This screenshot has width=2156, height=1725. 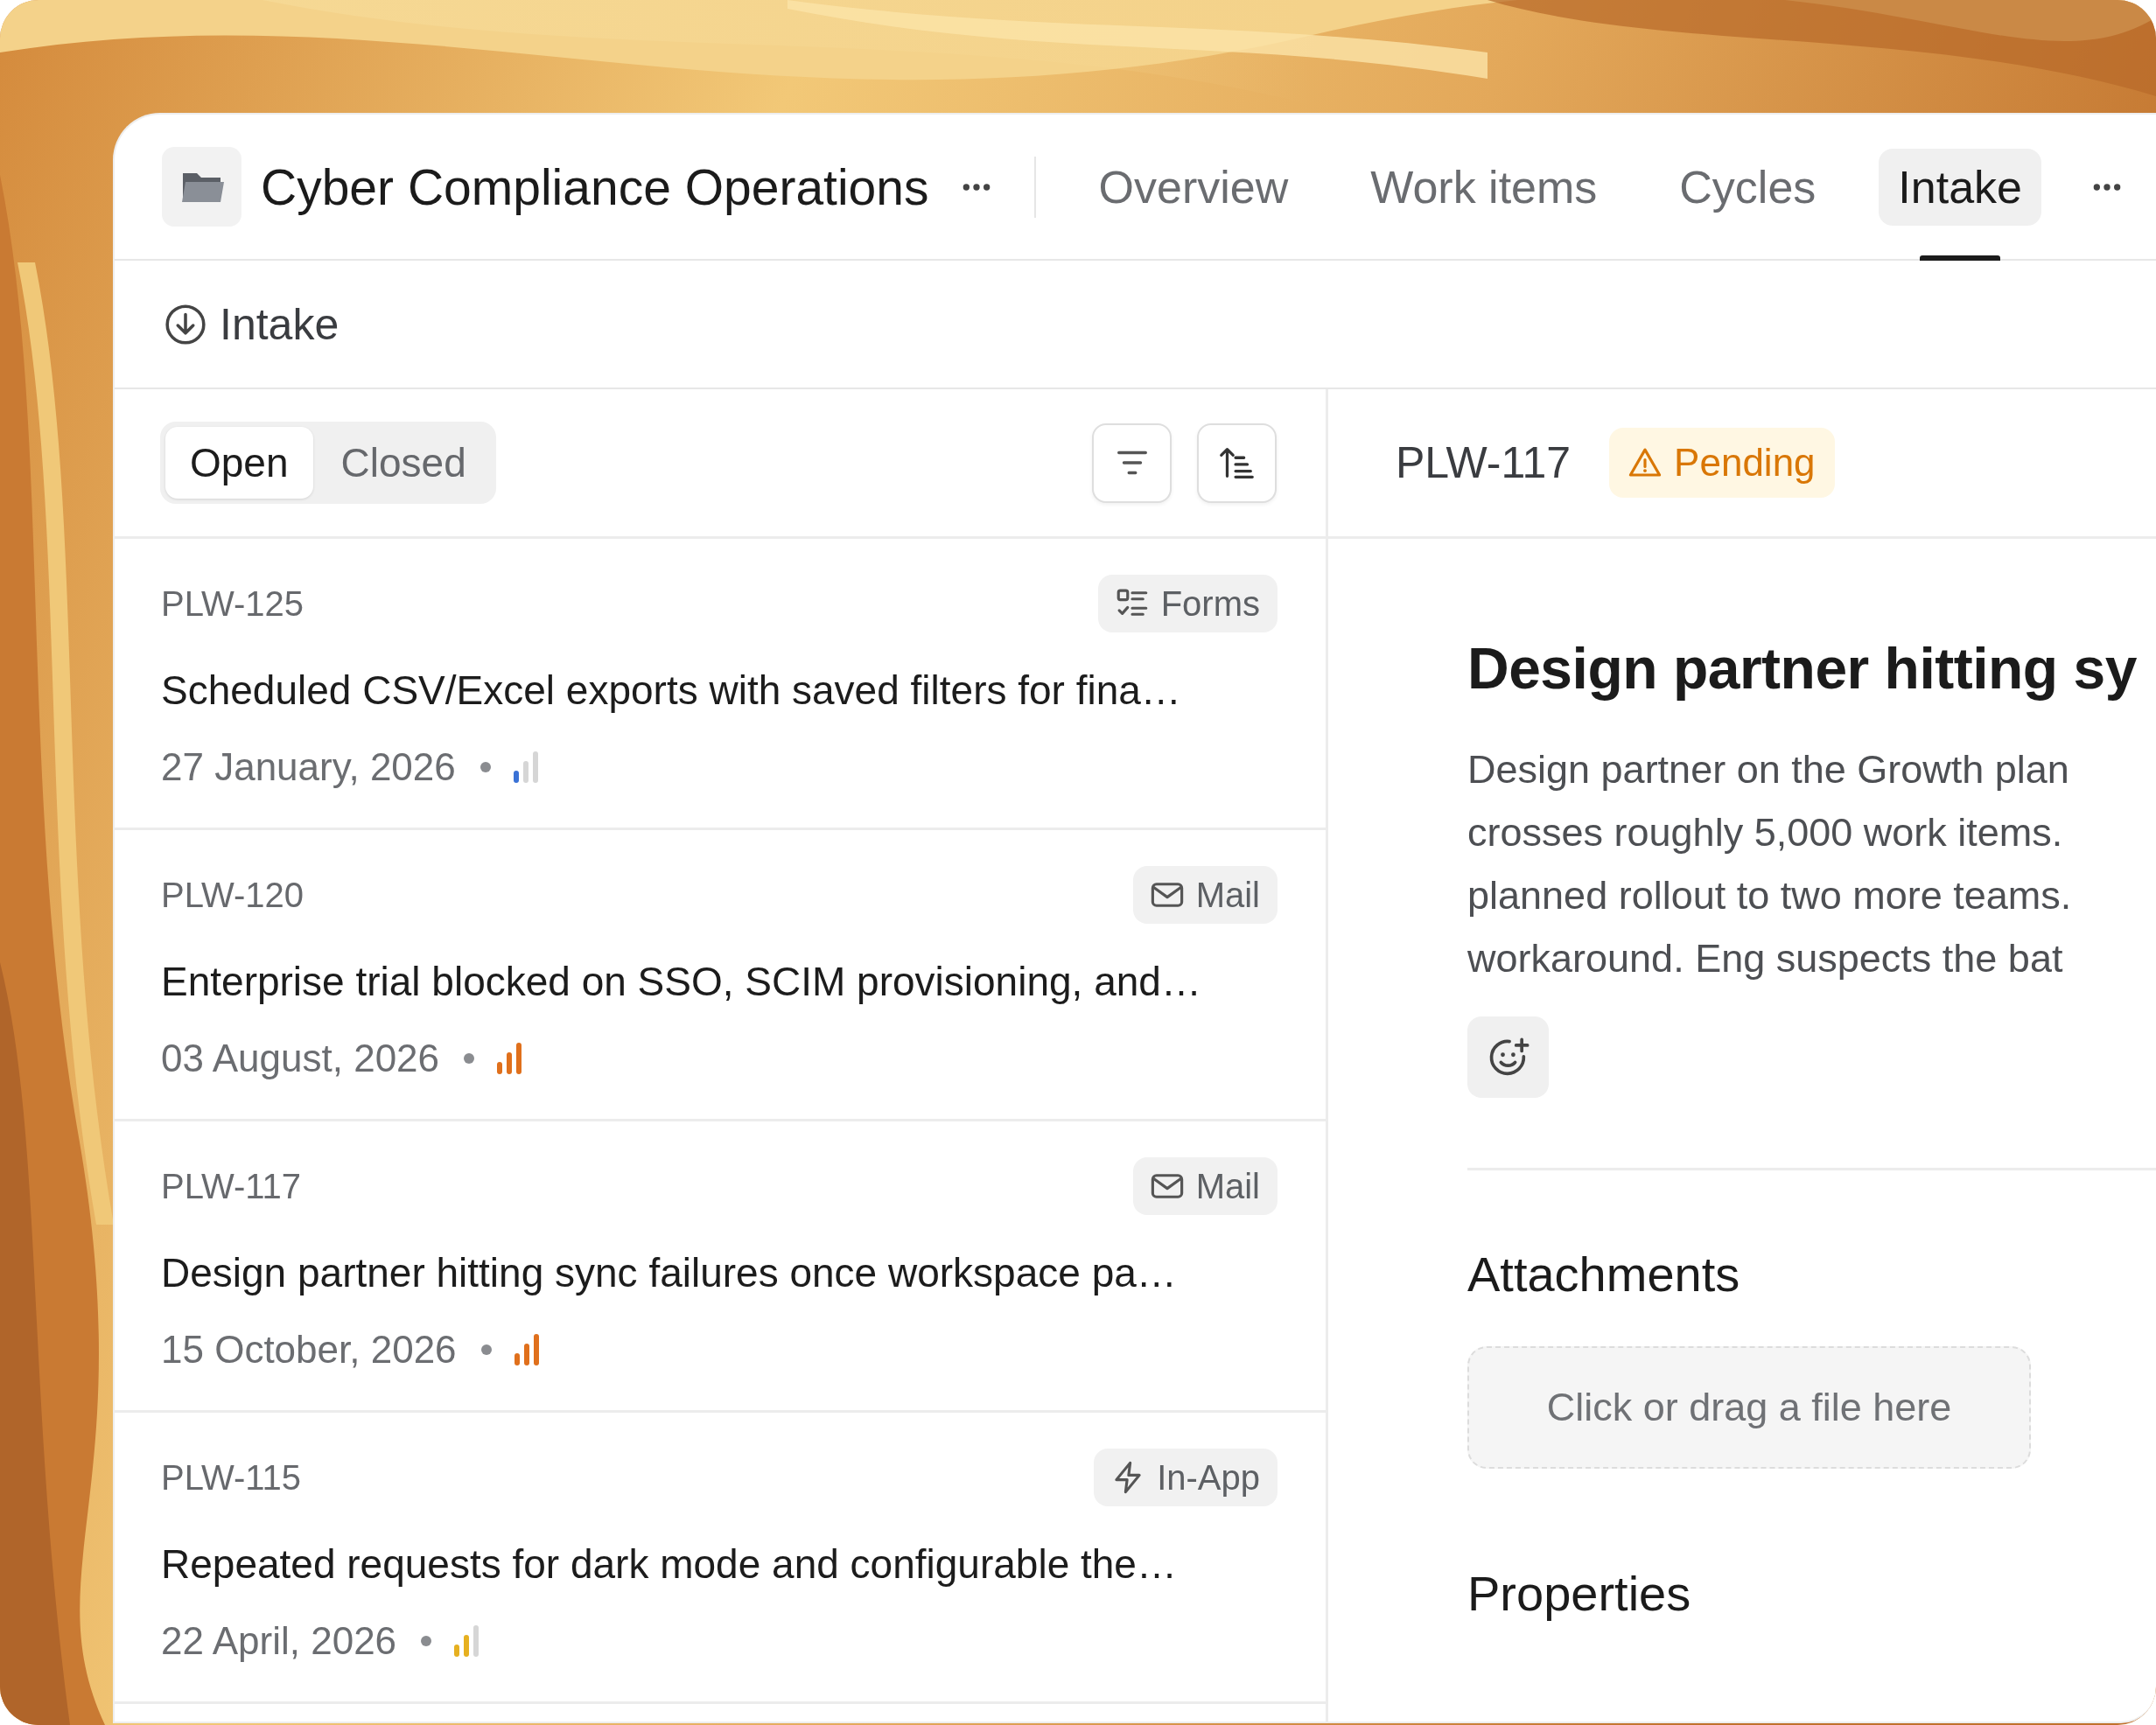 I want to click on description-line: workaround. Eng suspects the bat, so click(x=1765, y=958).